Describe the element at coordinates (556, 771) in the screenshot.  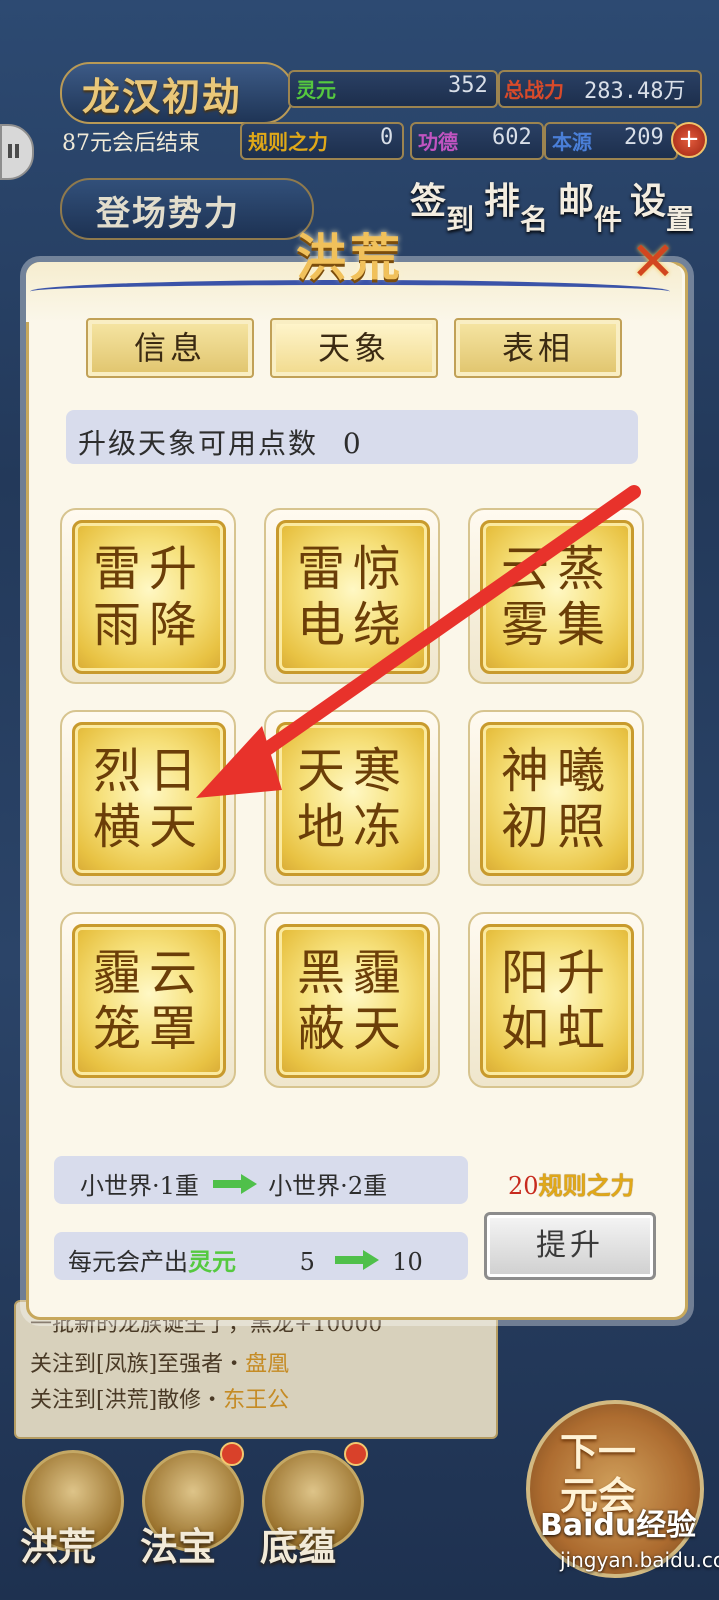
I see `skill-line: 神曦` at that location.